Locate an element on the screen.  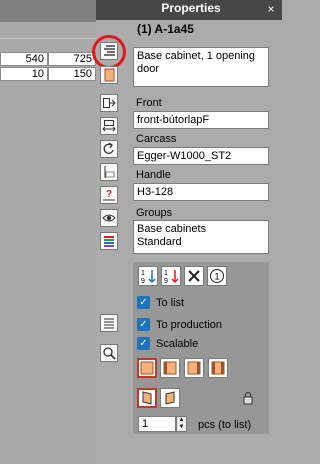
close-button: × is located at coordinates (271, 9).